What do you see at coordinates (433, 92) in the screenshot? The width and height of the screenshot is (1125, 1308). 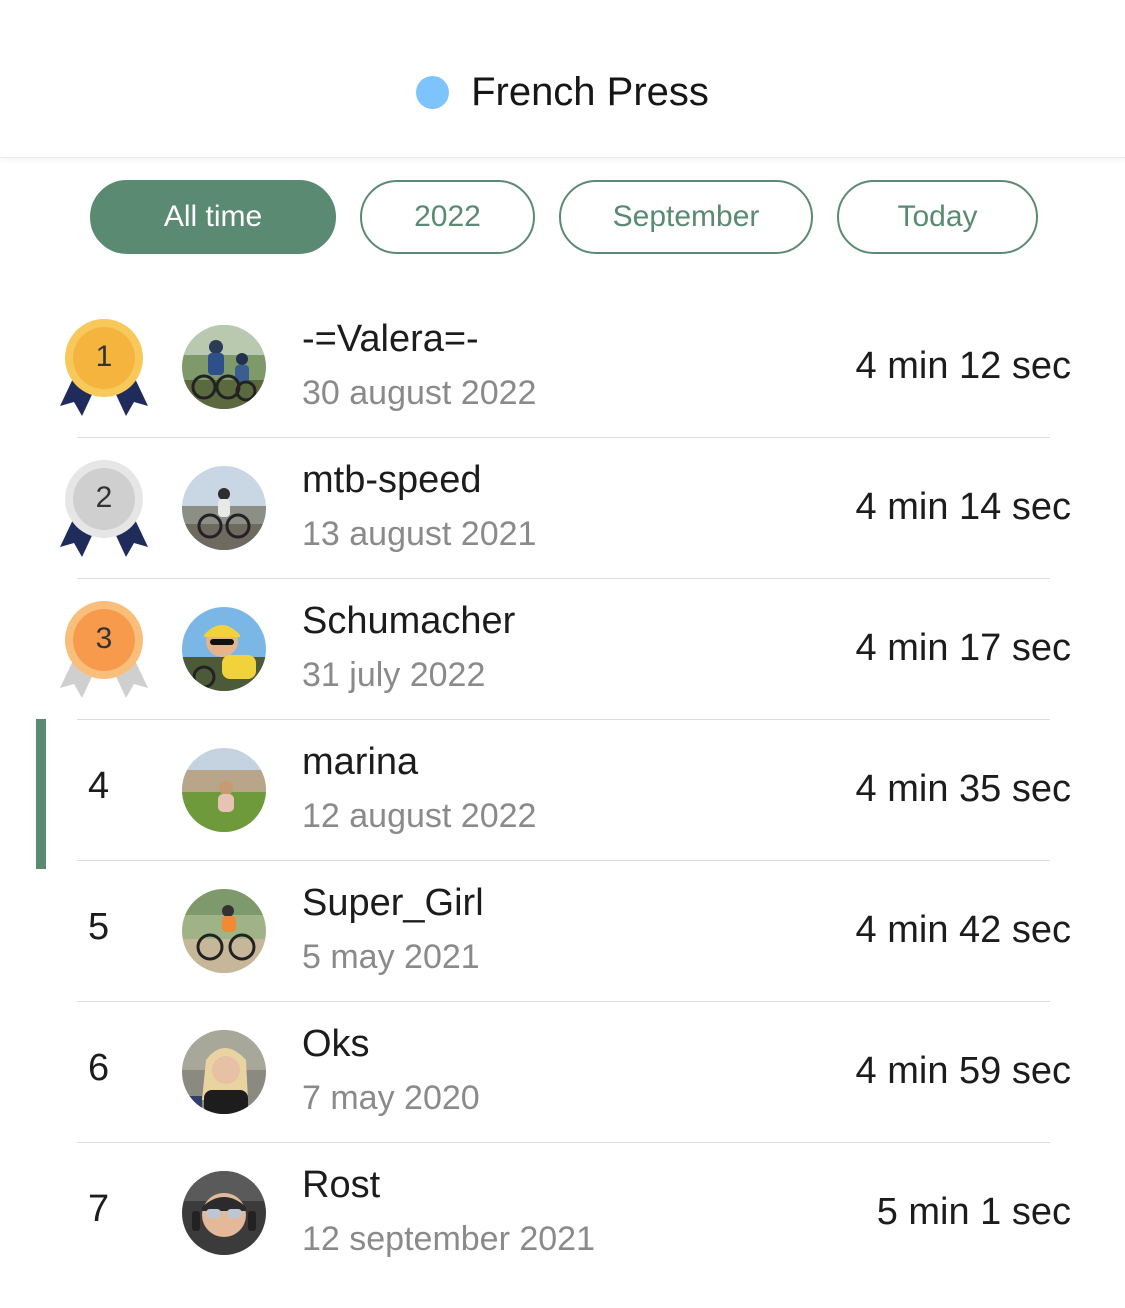 I see `color-dot-icon` at bounding box center [433, 92].